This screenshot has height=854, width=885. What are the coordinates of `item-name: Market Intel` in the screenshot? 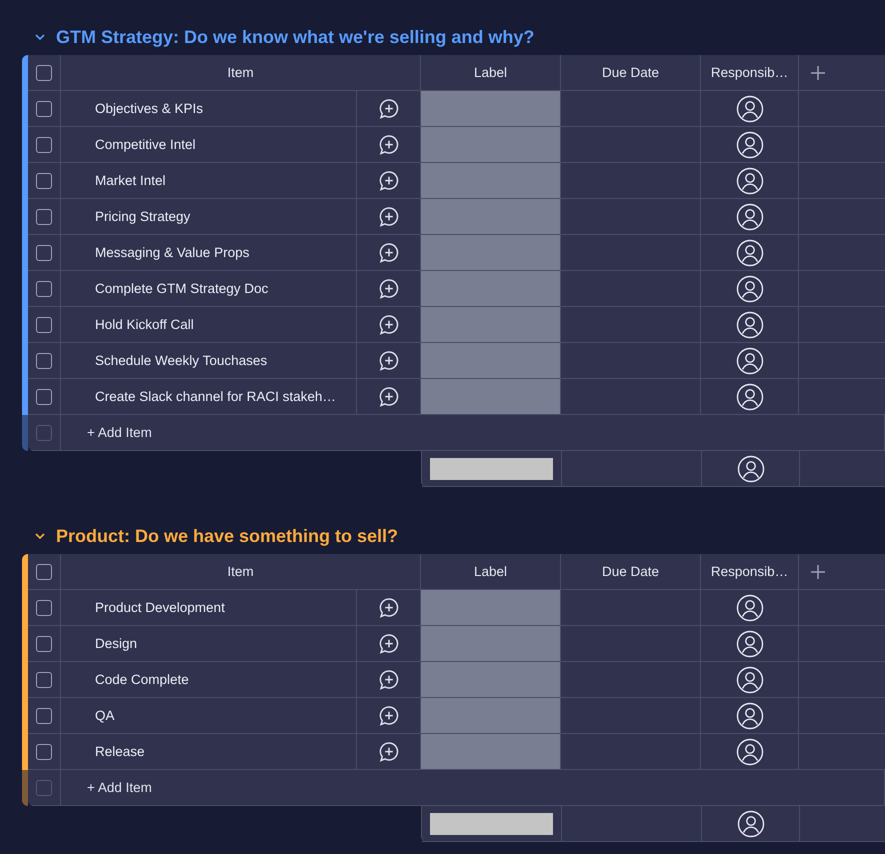 It's located at (130, 180).